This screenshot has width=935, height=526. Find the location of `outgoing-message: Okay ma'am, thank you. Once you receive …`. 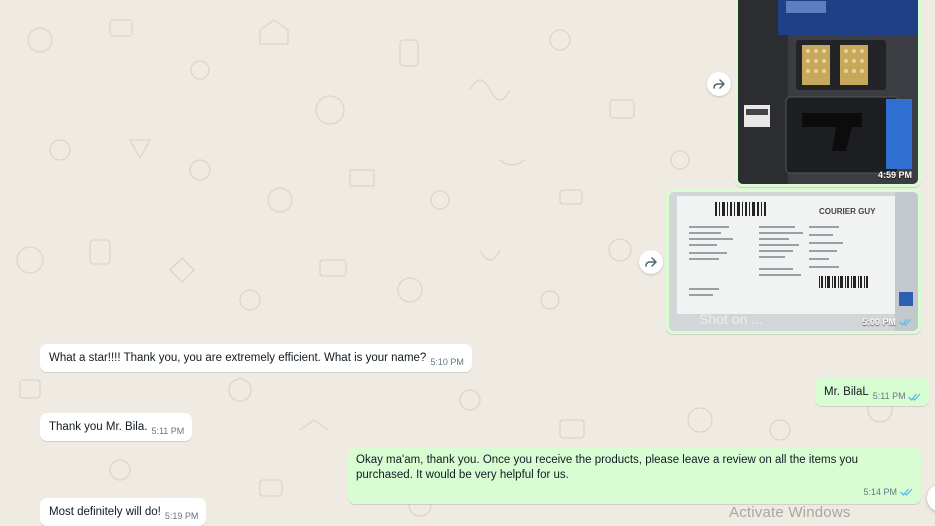

outgoing-message: Okay ma'am, thank you. Once you receive … is located at coordinates (634, 476).